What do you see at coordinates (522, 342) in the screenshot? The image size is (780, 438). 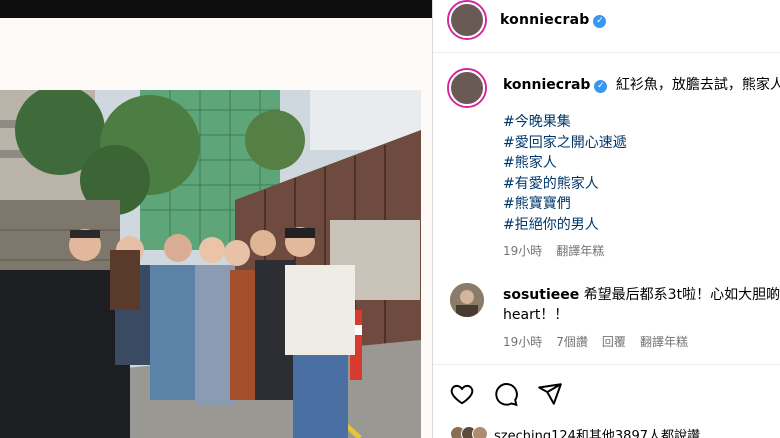 I see `comment-time: 19小時` at bounding box center [522, 342].